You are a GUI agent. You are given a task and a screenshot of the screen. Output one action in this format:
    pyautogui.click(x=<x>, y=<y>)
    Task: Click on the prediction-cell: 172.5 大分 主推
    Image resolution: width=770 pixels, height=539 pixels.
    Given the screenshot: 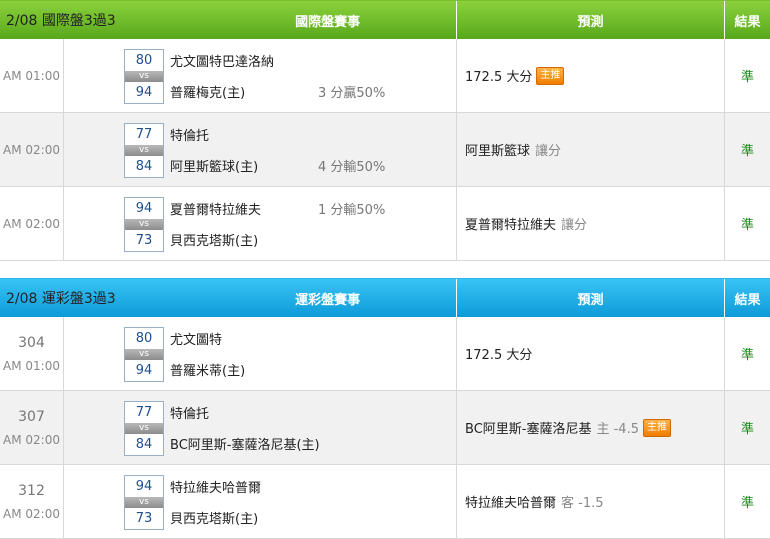 What is the action you would take?
    pyautogui.click(x=591, y=75)
    